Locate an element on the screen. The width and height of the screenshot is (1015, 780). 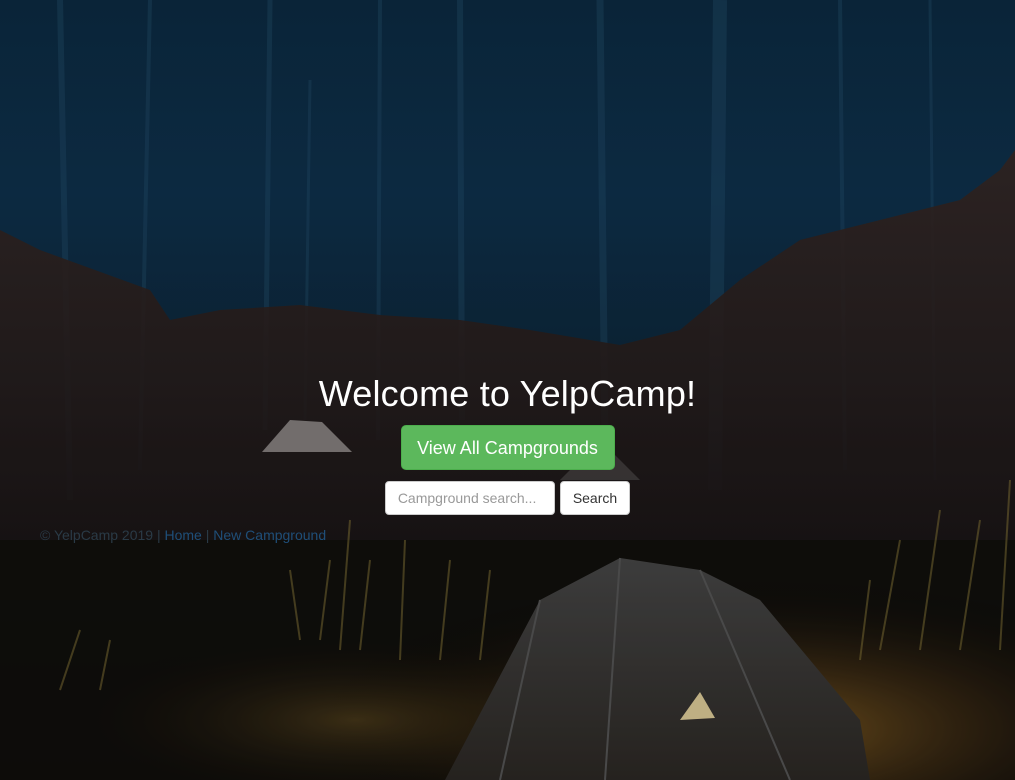
copyright-text: © YelpCamp 2019 is located at coordinates (97, 535).